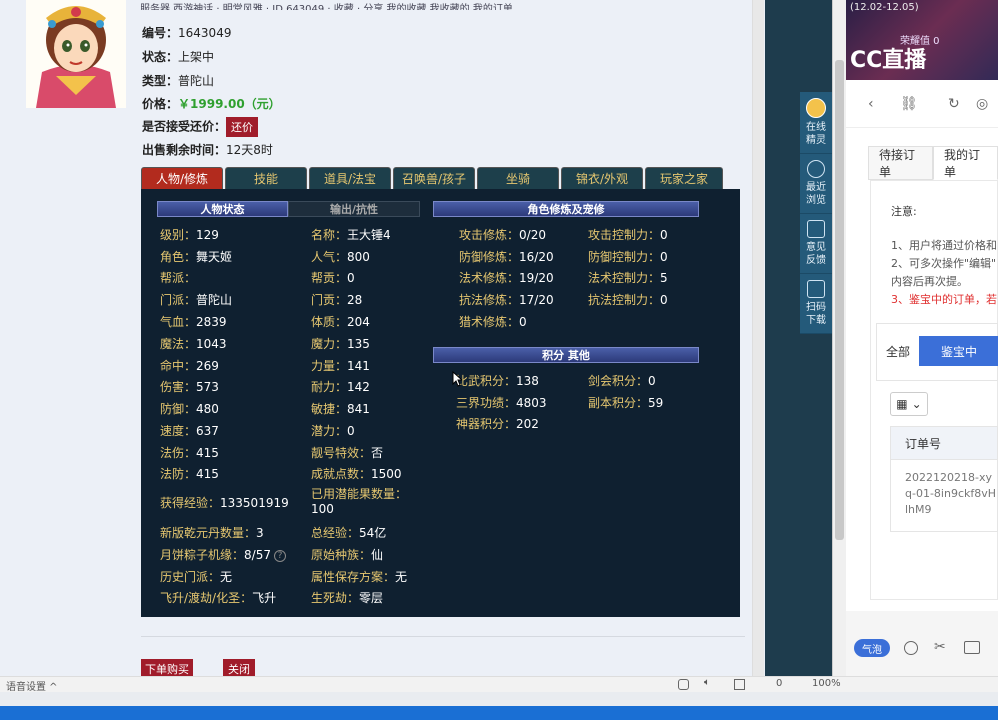 Image resolution: width=998 pixels, height=720 pixels. I want to click on page-scrollbar, so click(758, 338).